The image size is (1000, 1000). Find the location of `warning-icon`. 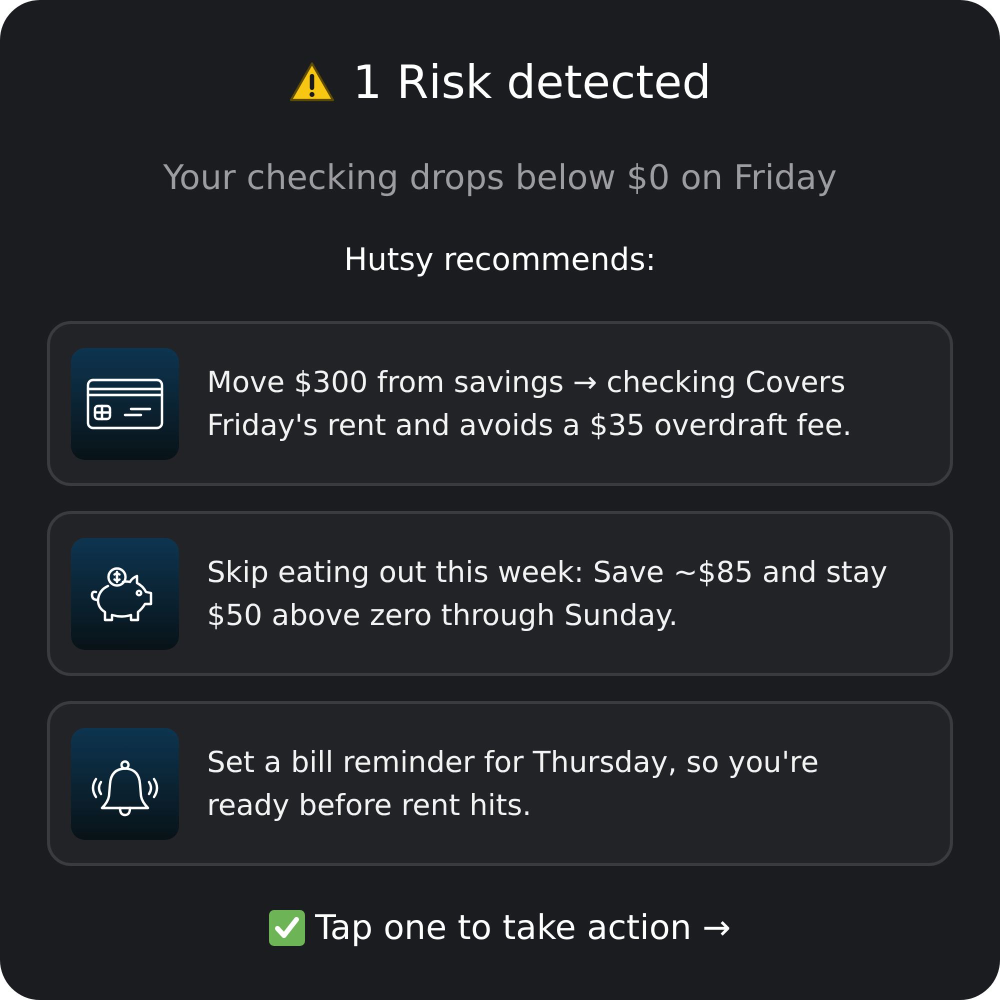

warning-icon is located at coordinates (311, 82).